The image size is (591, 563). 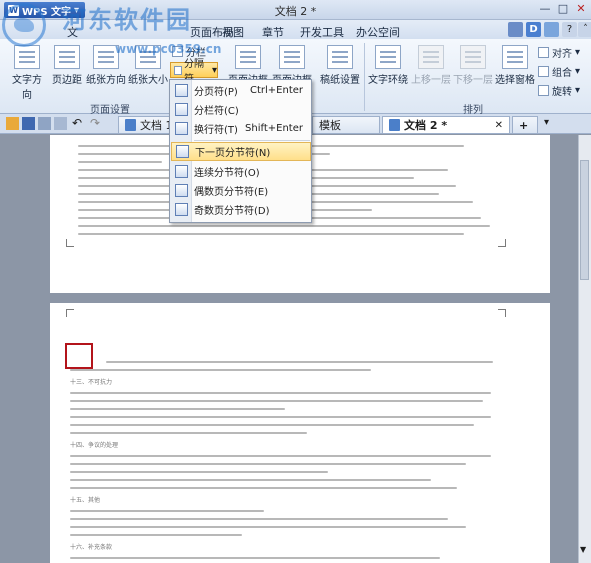 What do you see at coordinates (515, 29) in the screenshot?
I see `skin-icon` at bounding box center [515, 29].